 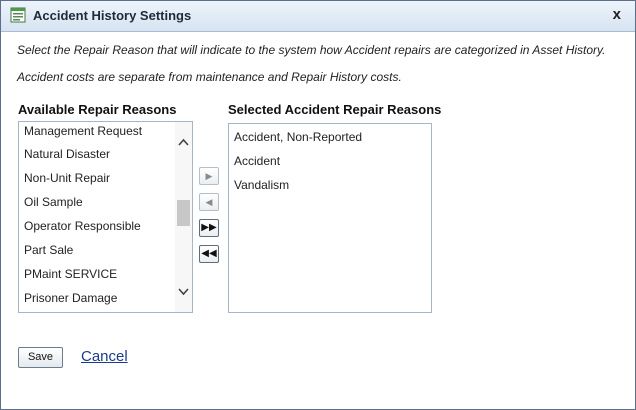 What do you see at coordinates (97, 180) in the screenshot?
I see `list-item: Non-Unit Repair` at bounding box center [97, 180].